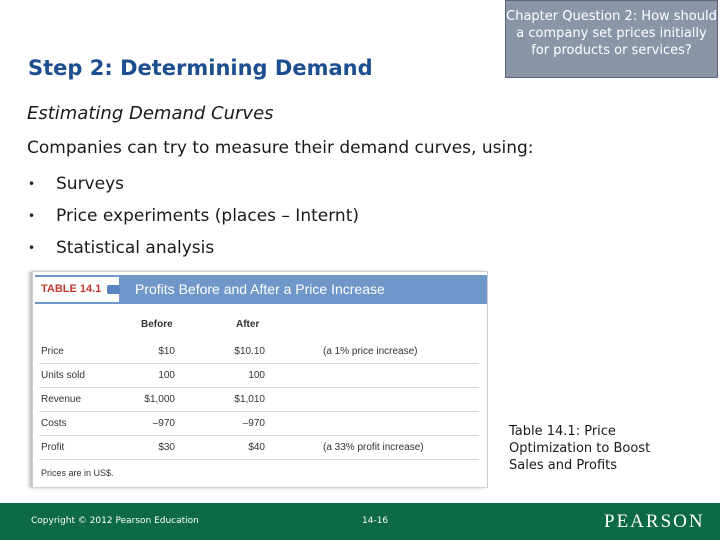 This screenshot has width=720, height=540. I want to click on table-row: Revenue $1,000 $1,010, so click(259, 399).